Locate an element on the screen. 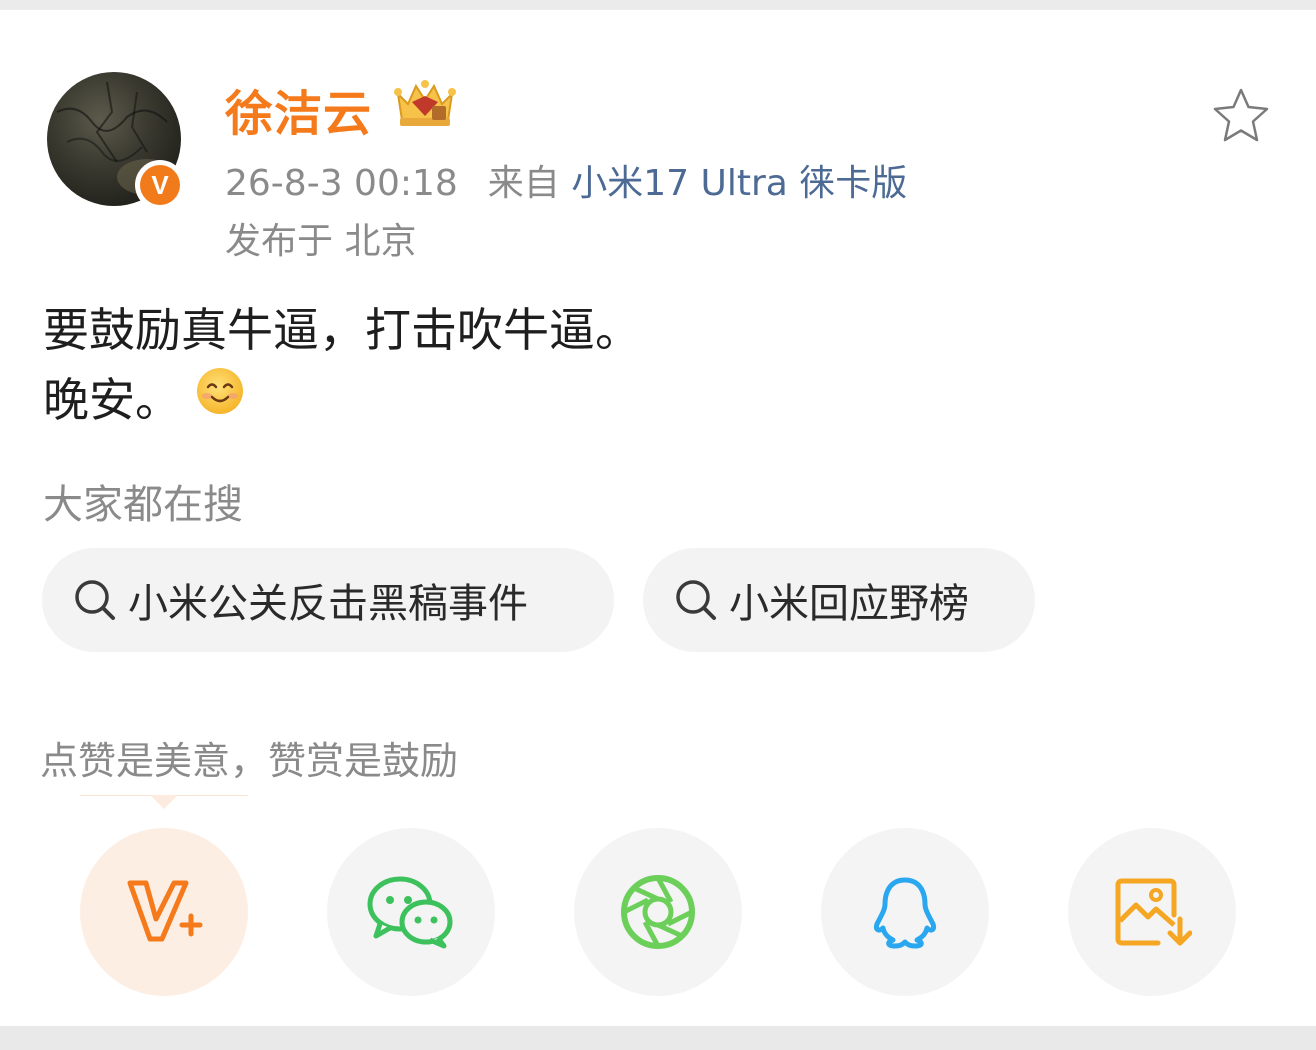  save-image-icon is located at coordinates (1153, 912).